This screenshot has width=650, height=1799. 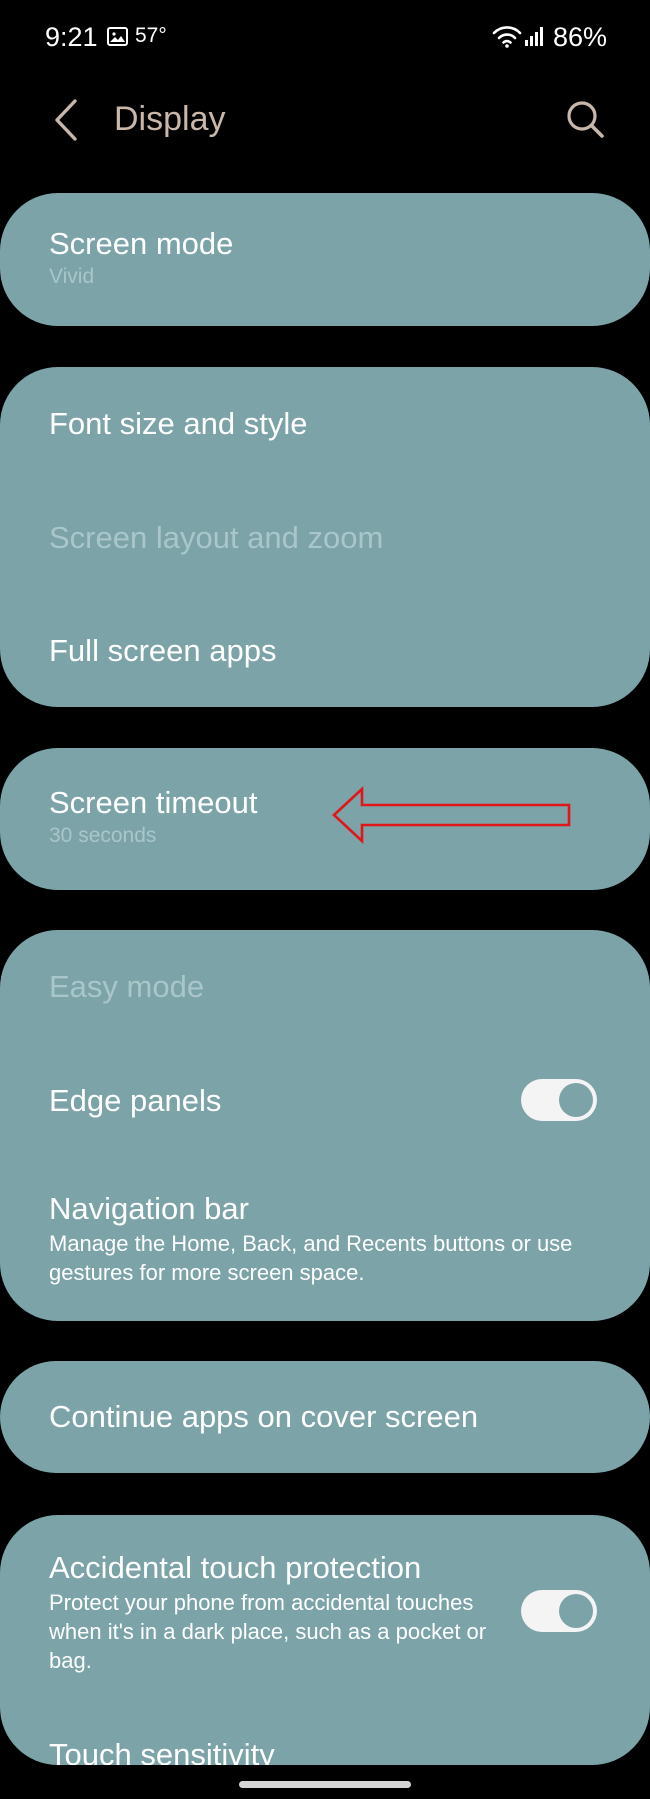 I want to click on red-arrow-annotation, so click(x=451, y=815).